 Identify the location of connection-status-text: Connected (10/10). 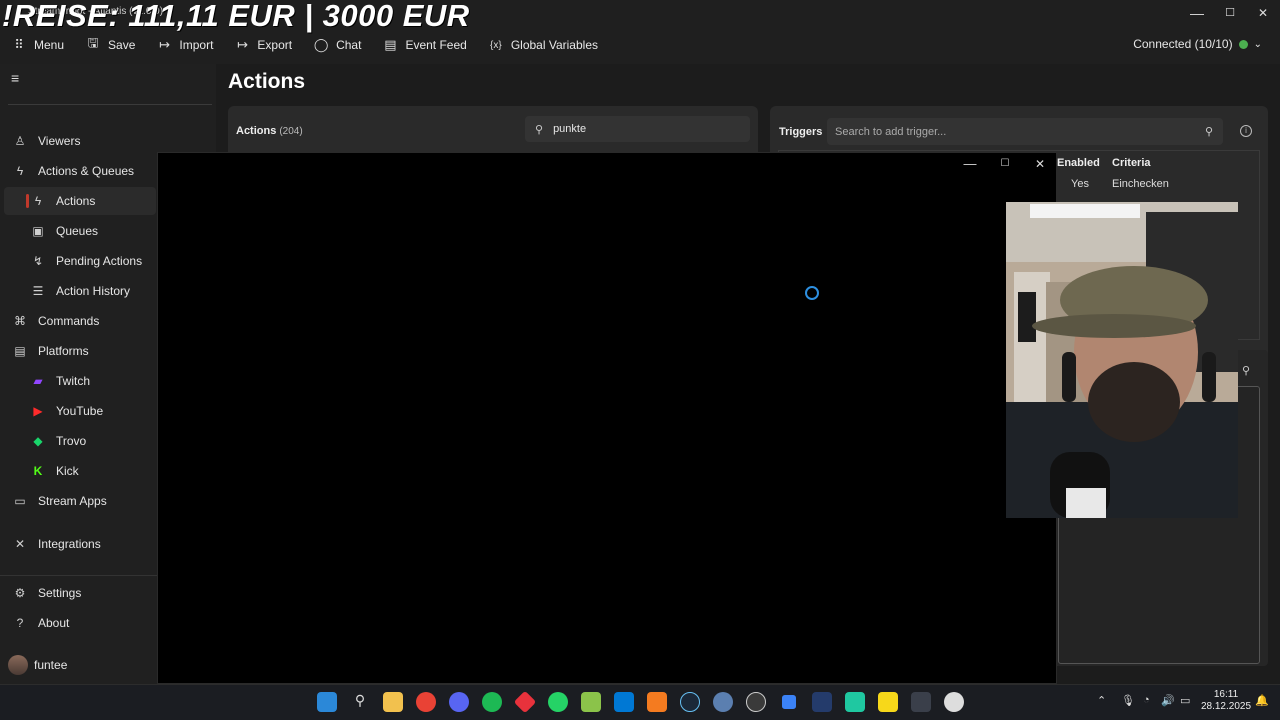
(1183, 44).